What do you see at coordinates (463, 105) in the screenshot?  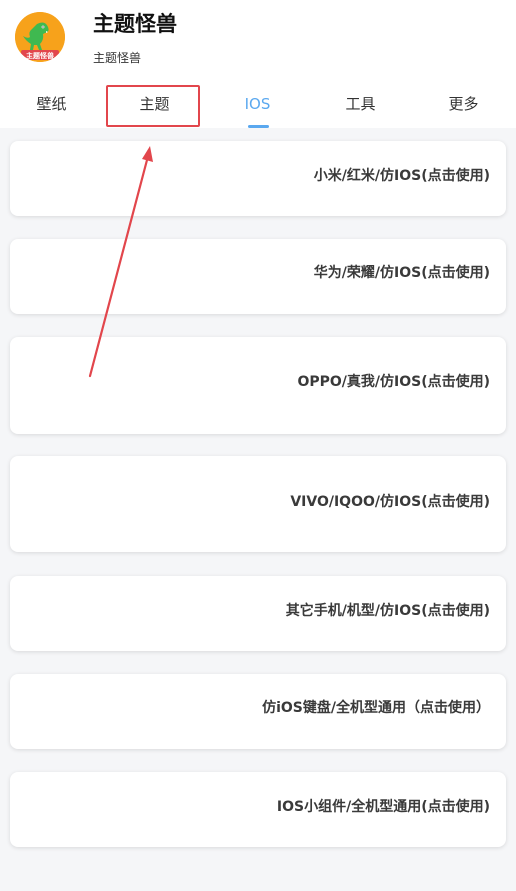 I see `tab-more: 更多` at bounding box center [463, 105].